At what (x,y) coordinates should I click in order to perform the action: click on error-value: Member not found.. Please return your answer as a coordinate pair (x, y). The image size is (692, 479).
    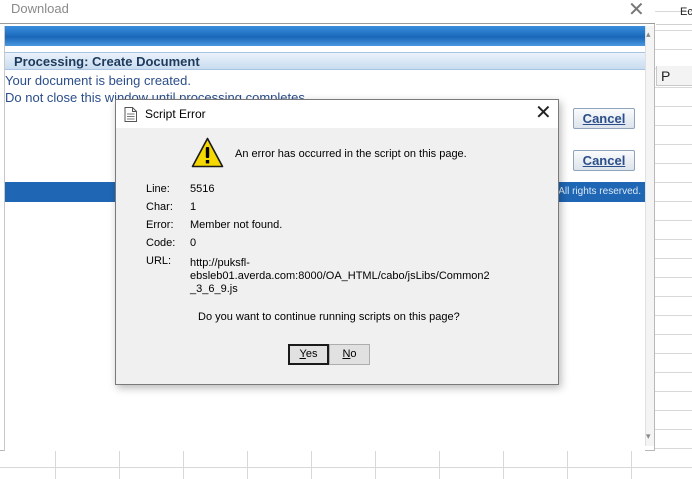
    Looking at the image, I should click on (236, 225).